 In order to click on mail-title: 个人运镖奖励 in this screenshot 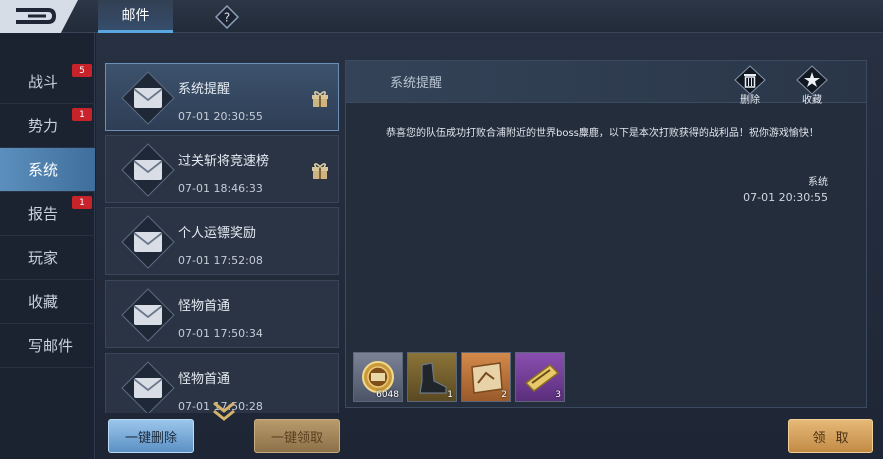, I will do `click(217, 233)`.